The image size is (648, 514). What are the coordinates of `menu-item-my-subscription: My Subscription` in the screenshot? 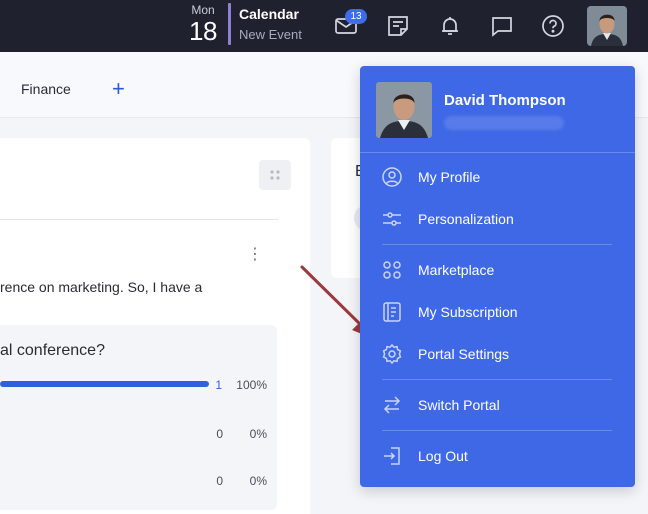 It's located at (497, 312).